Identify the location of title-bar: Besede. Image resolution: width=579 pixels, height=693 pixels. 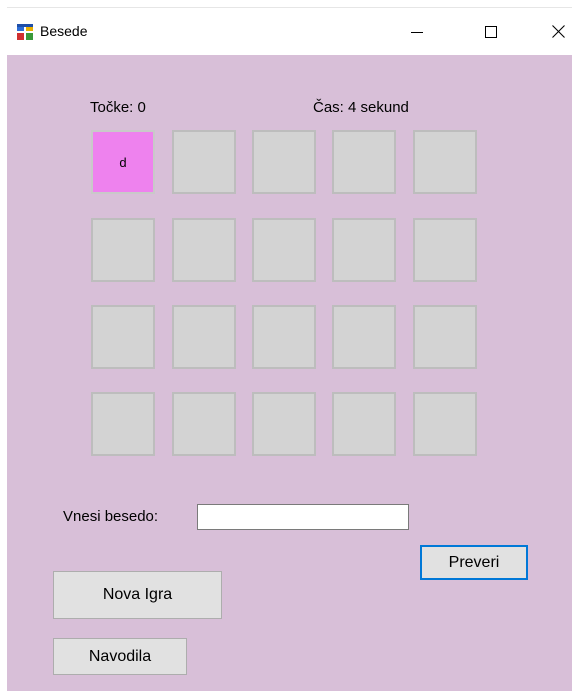
(289, 31).